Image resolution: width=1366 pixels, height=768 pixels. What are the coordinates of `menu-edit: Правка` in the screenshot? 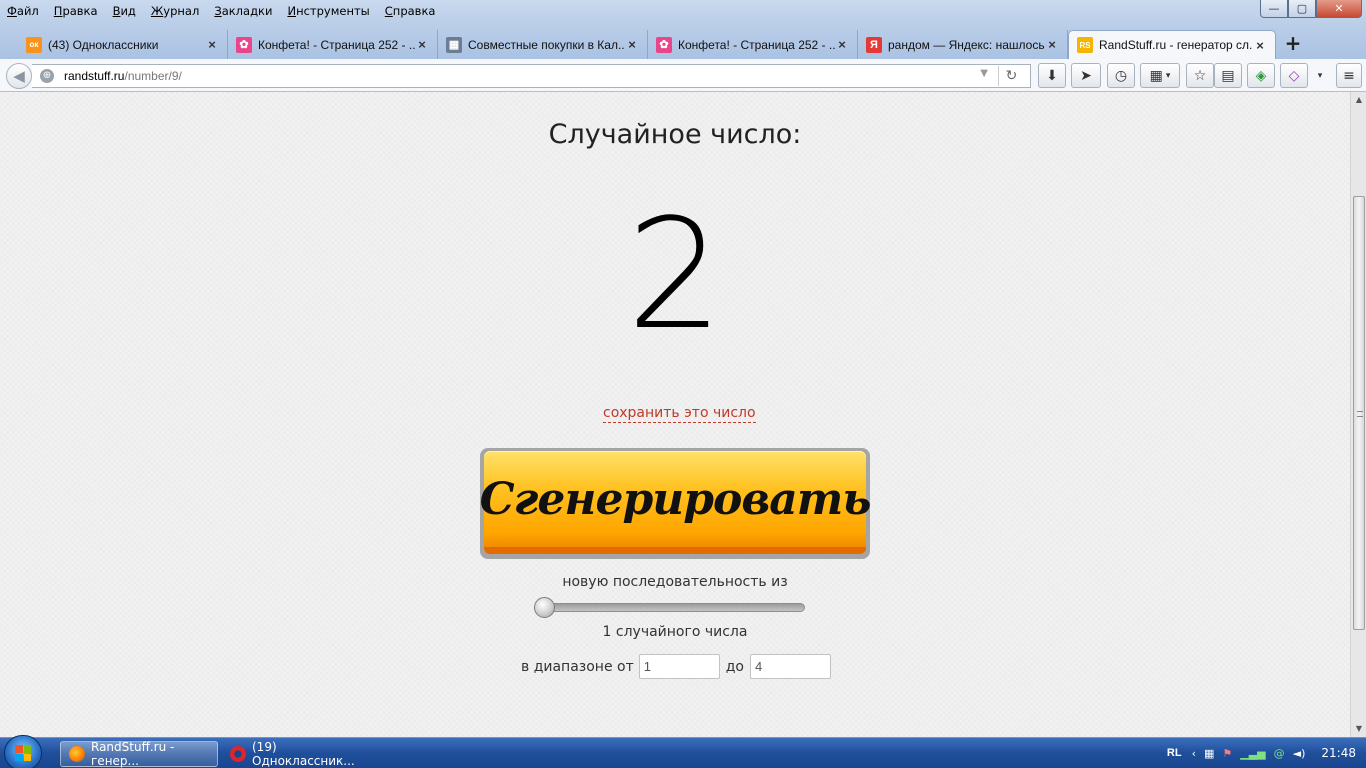 It's located at (76, 11).